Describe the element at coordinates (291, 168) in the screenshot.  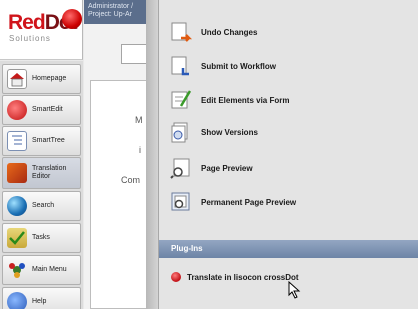
I see `menu-item-page-preview: Page Preview` at that location.